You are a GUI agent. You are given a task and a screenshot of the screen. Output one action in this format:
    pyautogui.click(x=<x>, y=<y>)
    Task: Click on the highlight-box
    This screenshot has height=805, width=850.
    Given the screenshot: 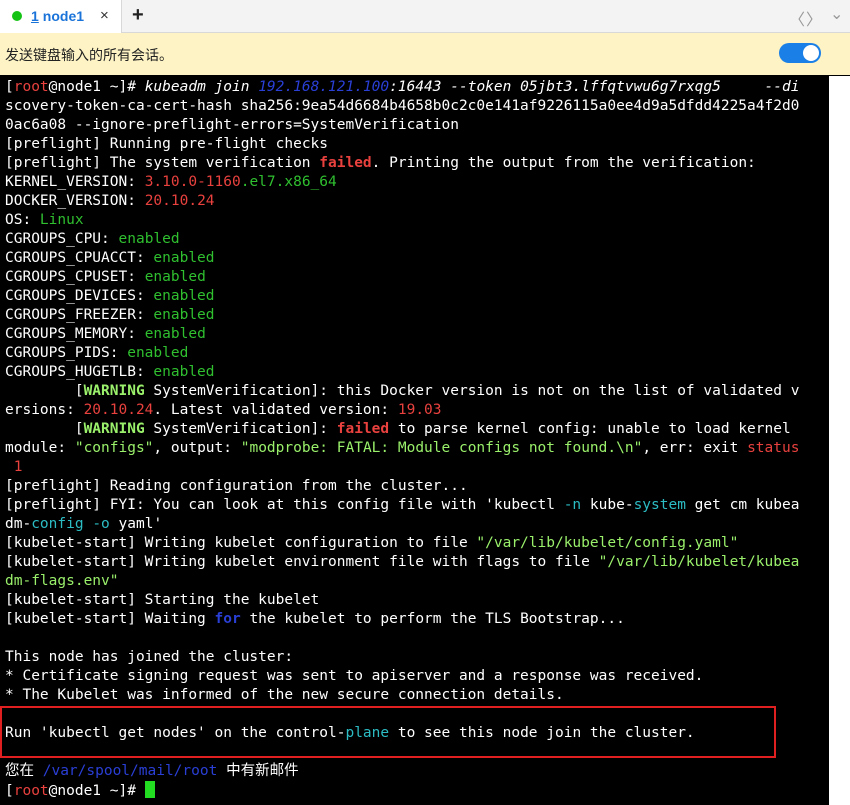 What is the action you would take?
    pyautogui.click(x=388, y=732)
    